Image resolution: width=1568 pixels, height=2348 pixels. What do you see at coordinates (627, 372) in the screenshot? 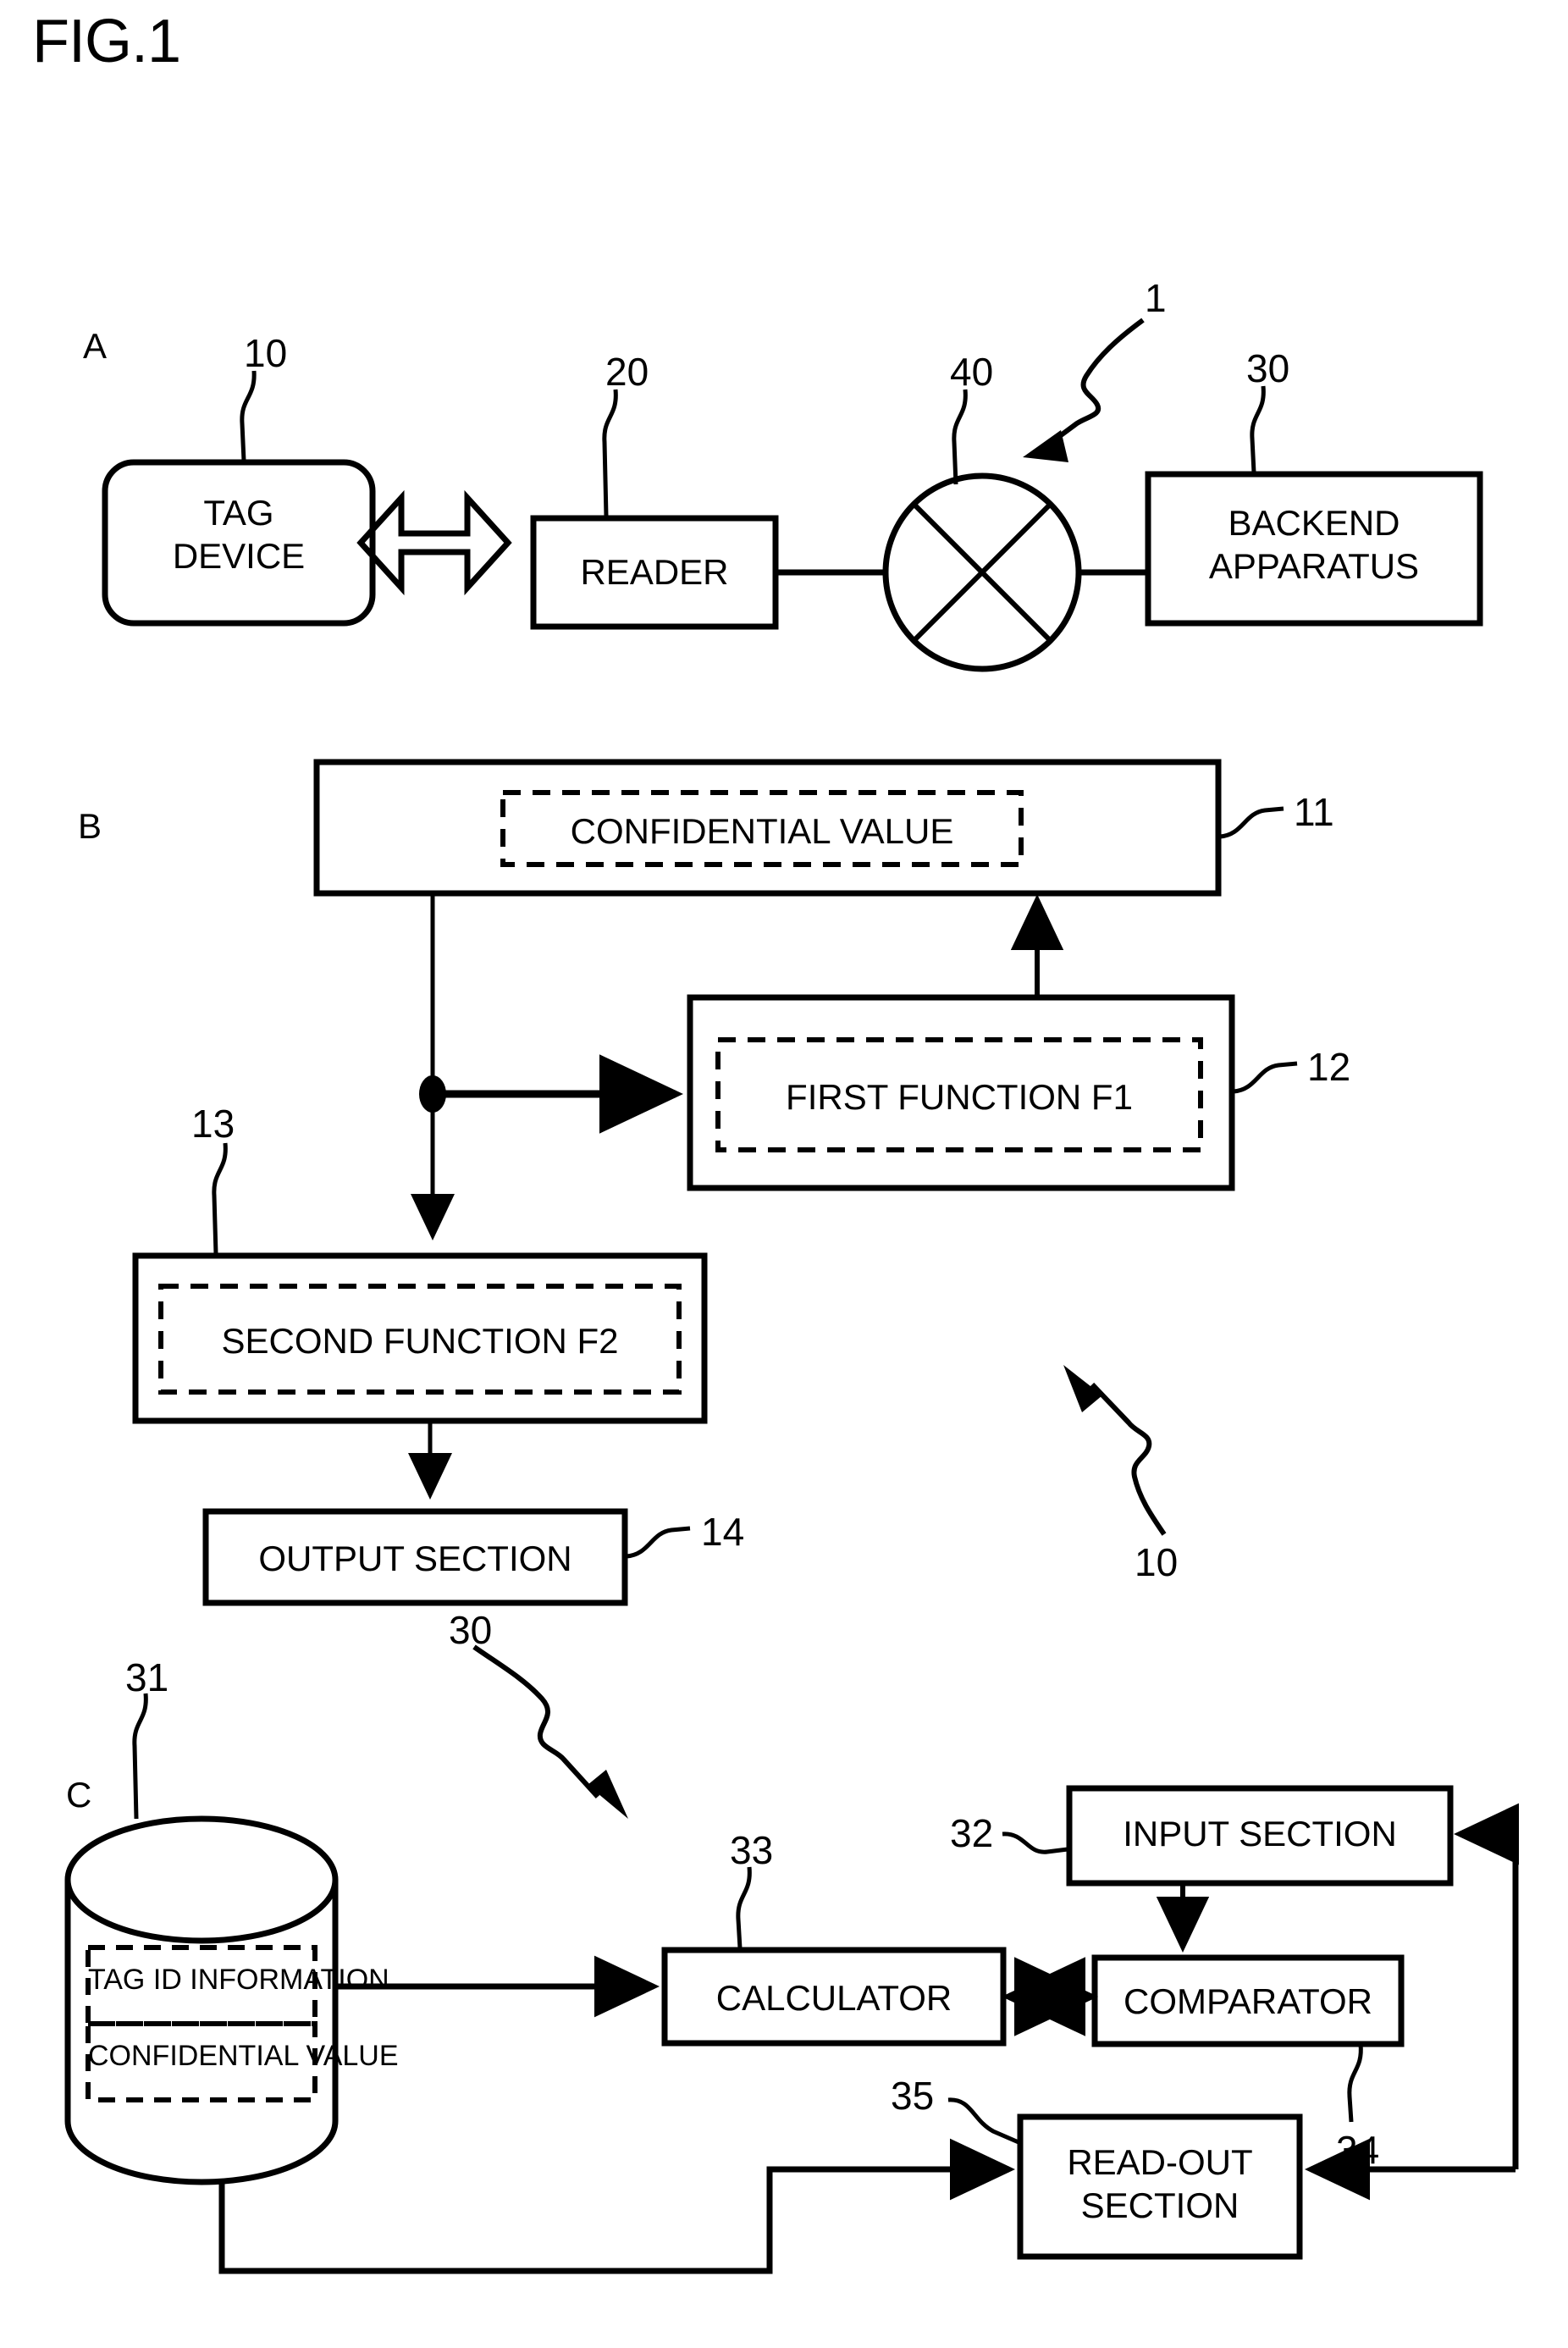
I see `ref-label-20: 20` at bounding box center [627, 372].